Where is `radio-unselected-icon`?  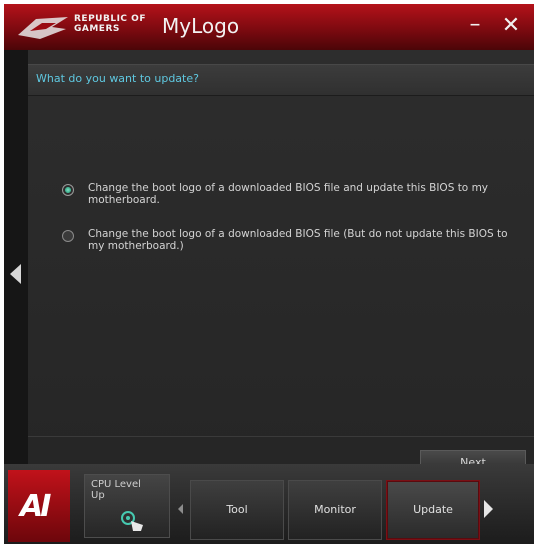
radio-unselected-icon is located at coordinates (68, 236).